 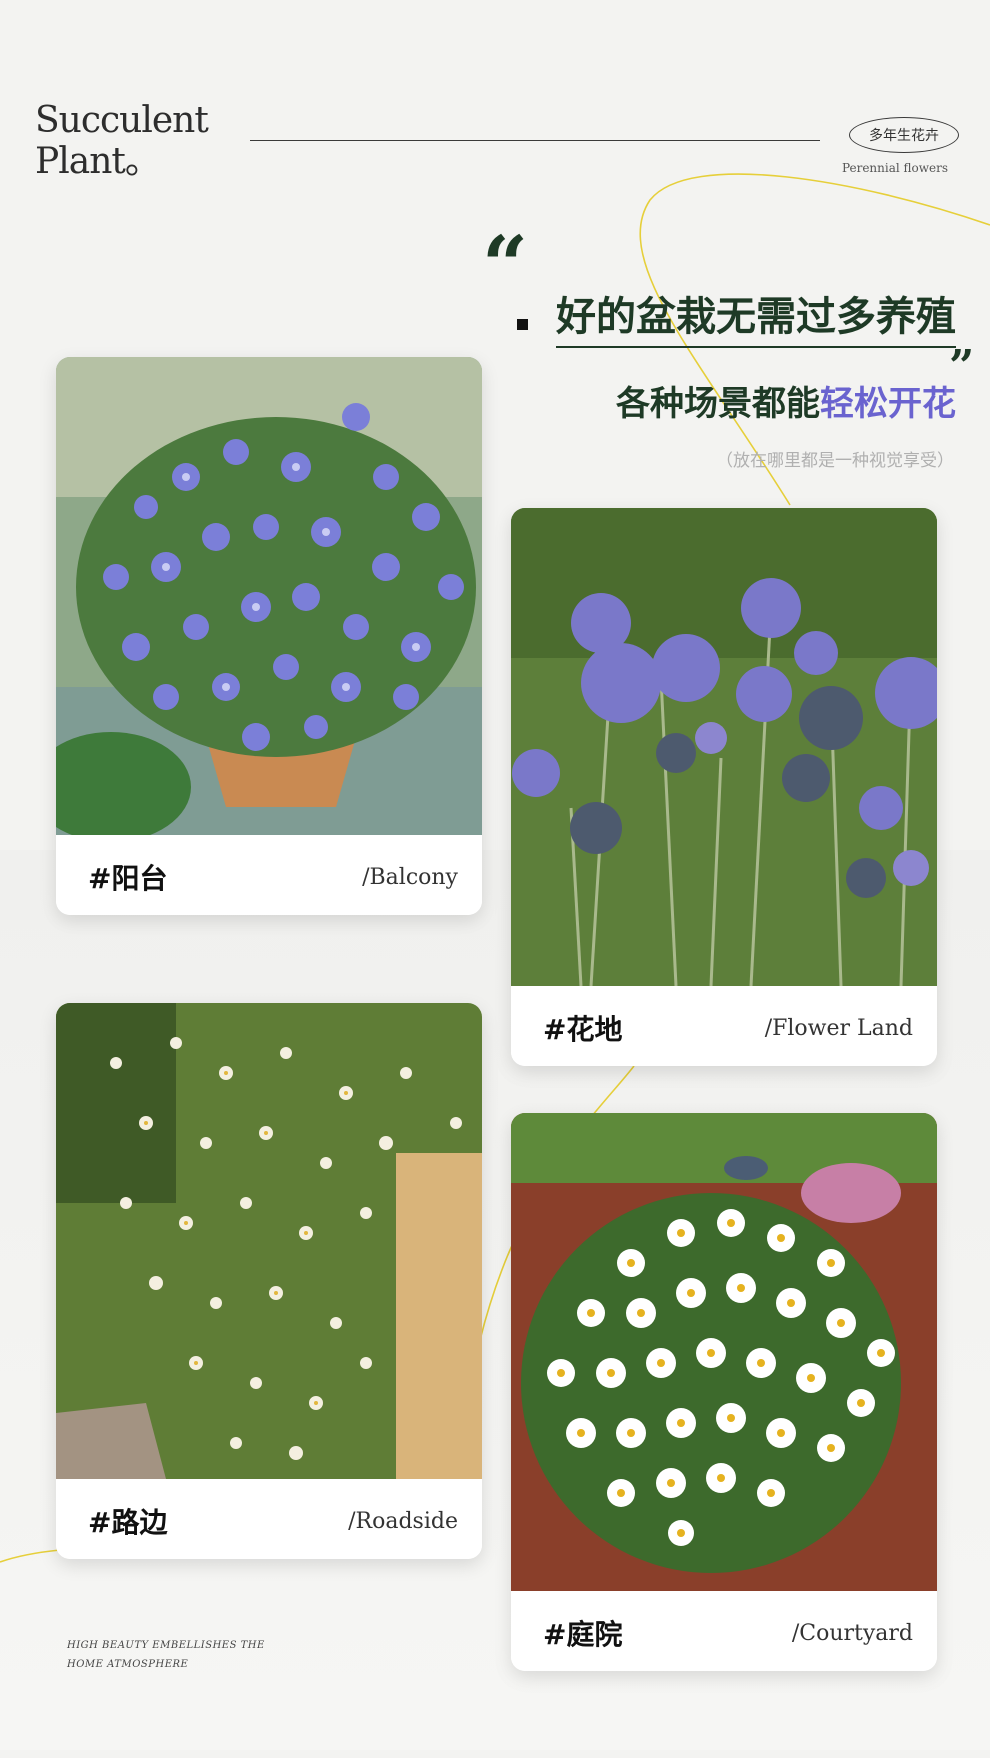 What do you see at coordinates (505, 265) in the screenshot?
I see `open-quote-icon: “` at bounding box center [505, 265].